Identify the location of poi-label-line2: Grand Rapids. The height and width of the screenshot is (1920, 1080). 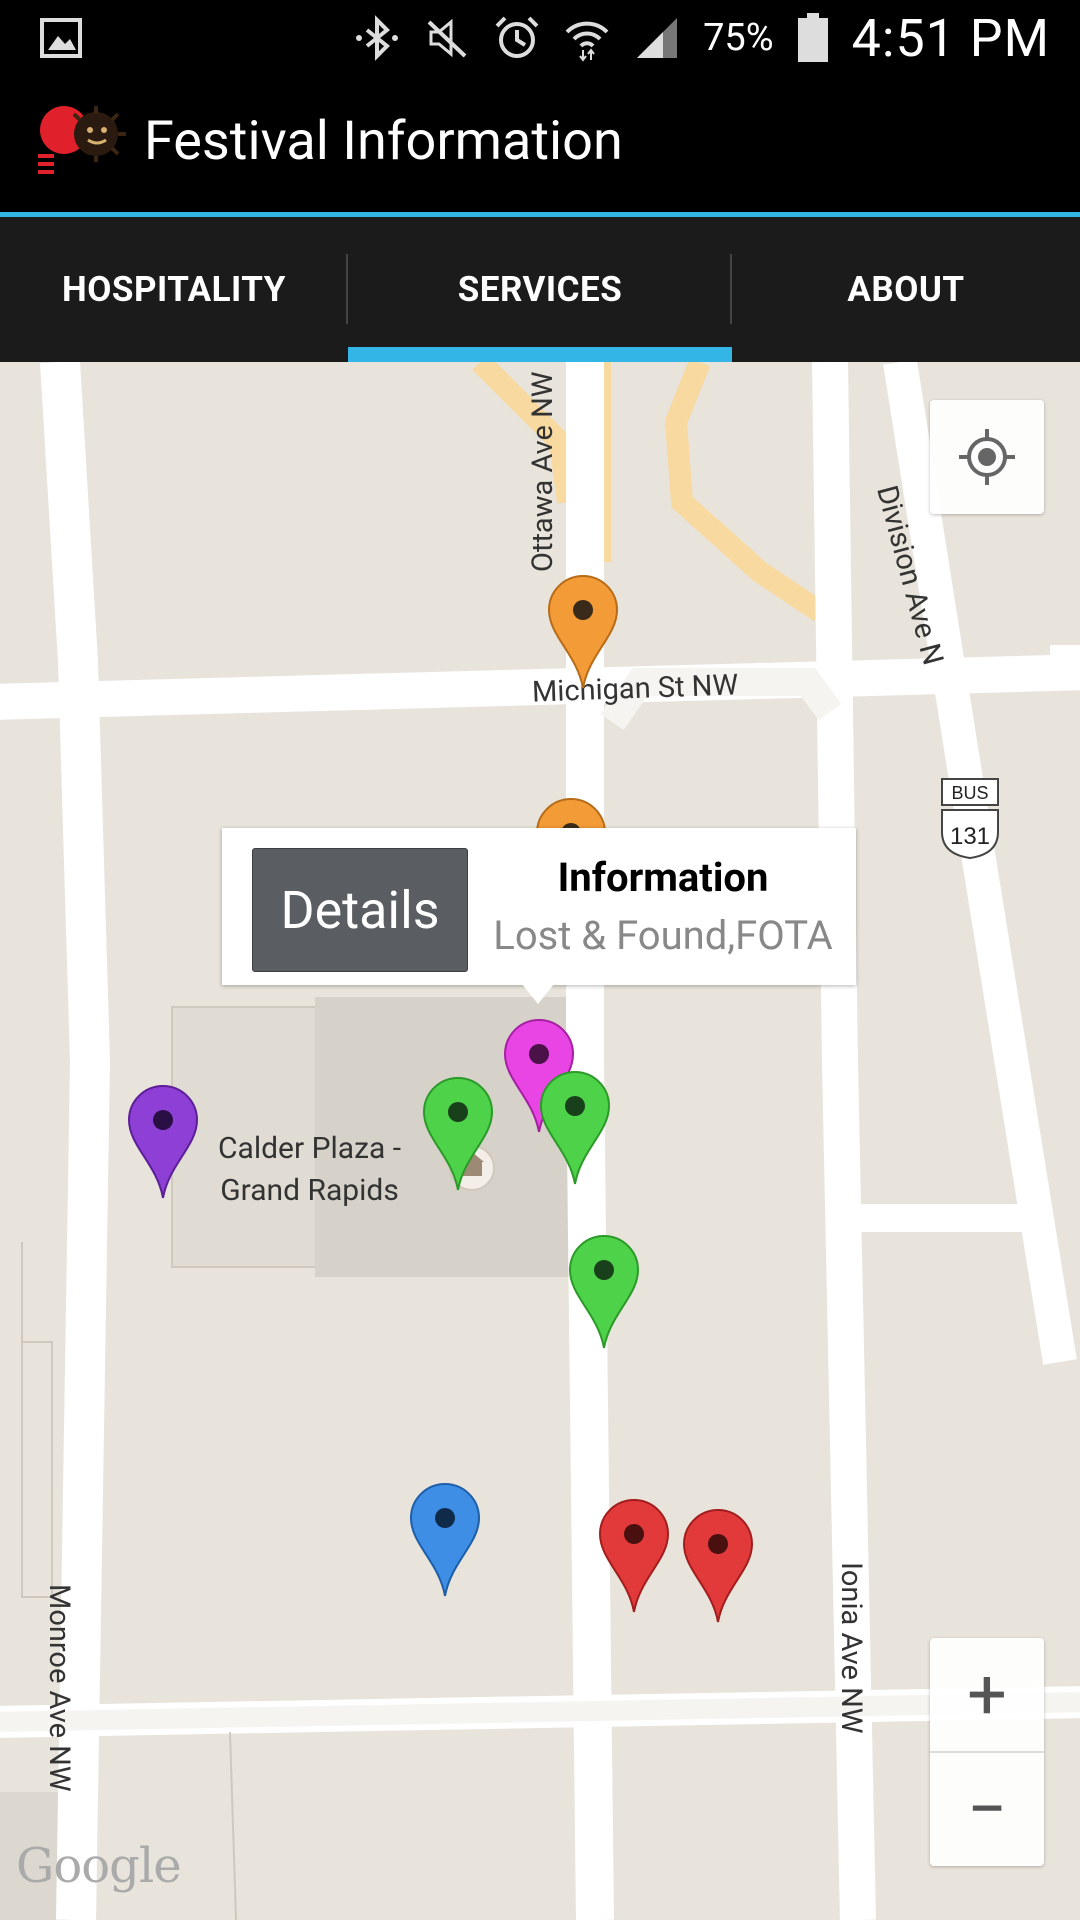
(309, 1190).